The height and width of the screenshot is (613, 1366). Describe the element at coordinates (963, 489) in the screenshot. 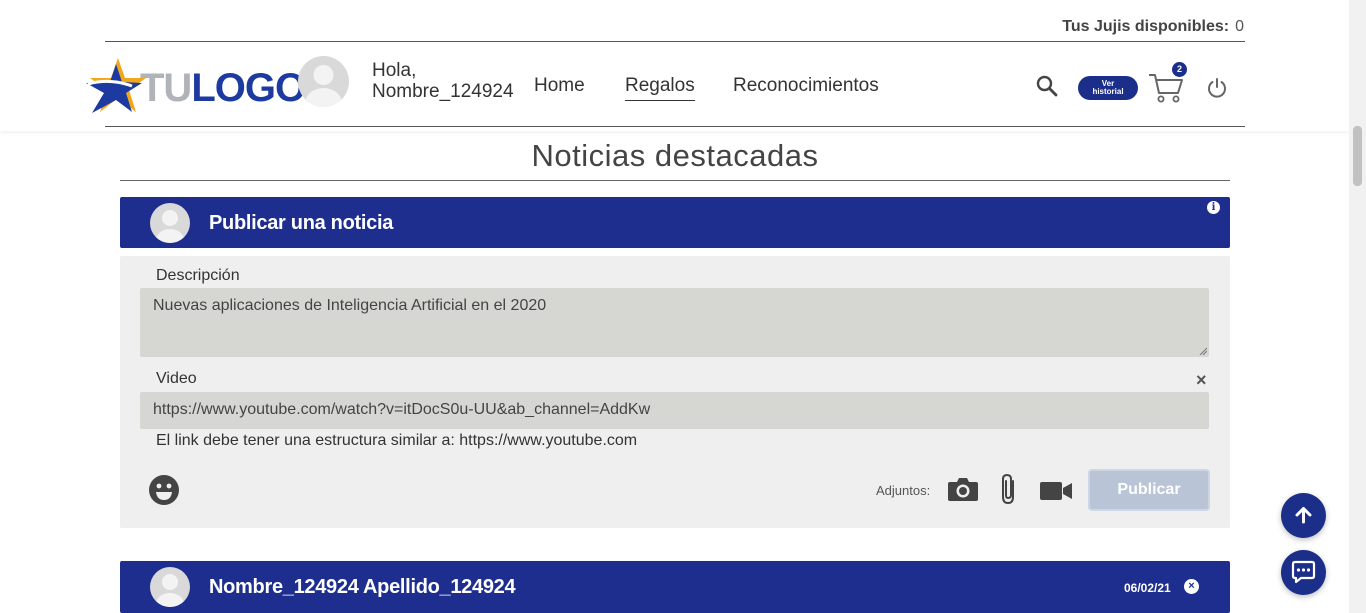

I see `camera-icon` at that location.